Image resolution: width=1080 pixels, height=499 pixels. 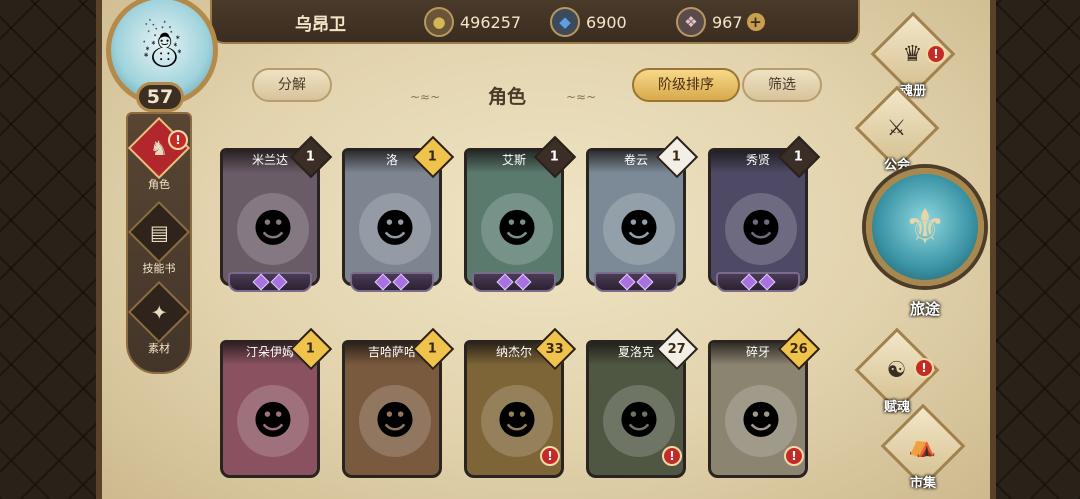 I want to click on nav-soul-book: ♛ 魂册, so click(x=913, y=55).